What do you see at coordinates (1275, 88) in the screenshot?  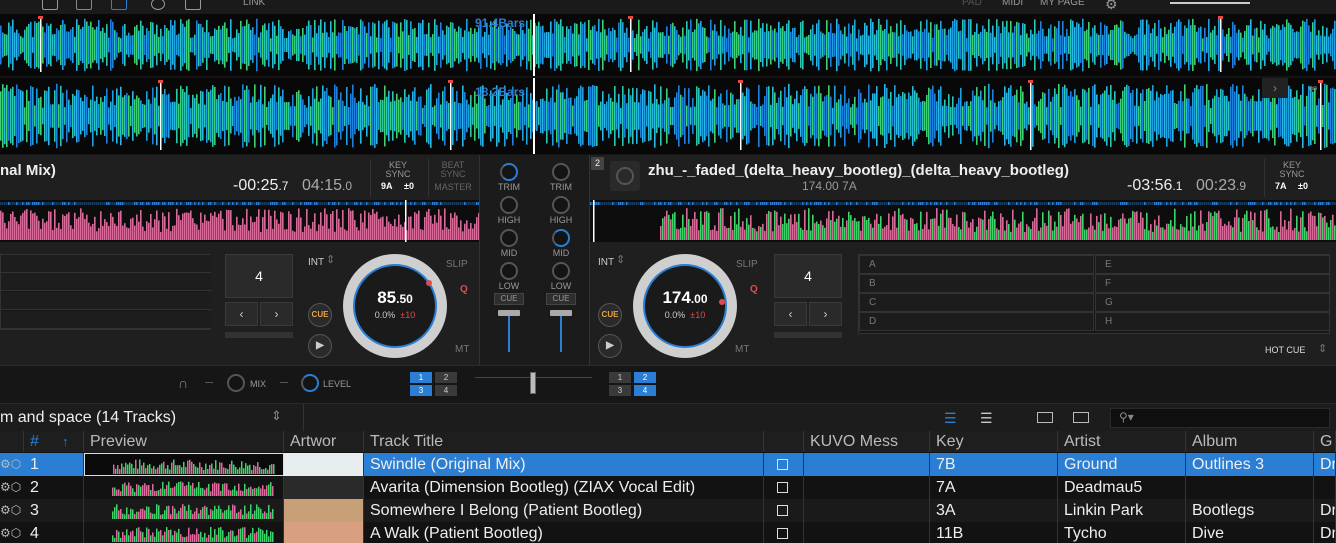 I see `chevron-right-icon: ›` at bounding box center [1275, 88].